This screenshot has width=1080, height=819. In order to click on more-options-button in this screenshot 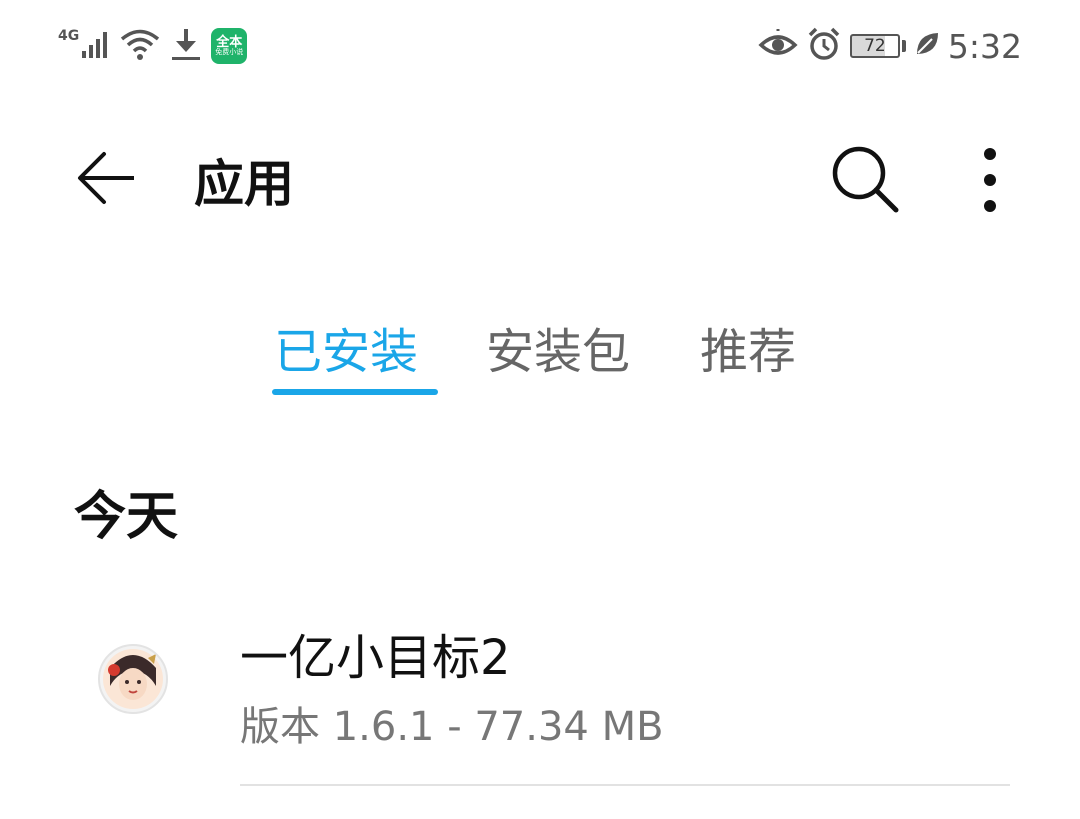, I will do `click(990, 180)`.